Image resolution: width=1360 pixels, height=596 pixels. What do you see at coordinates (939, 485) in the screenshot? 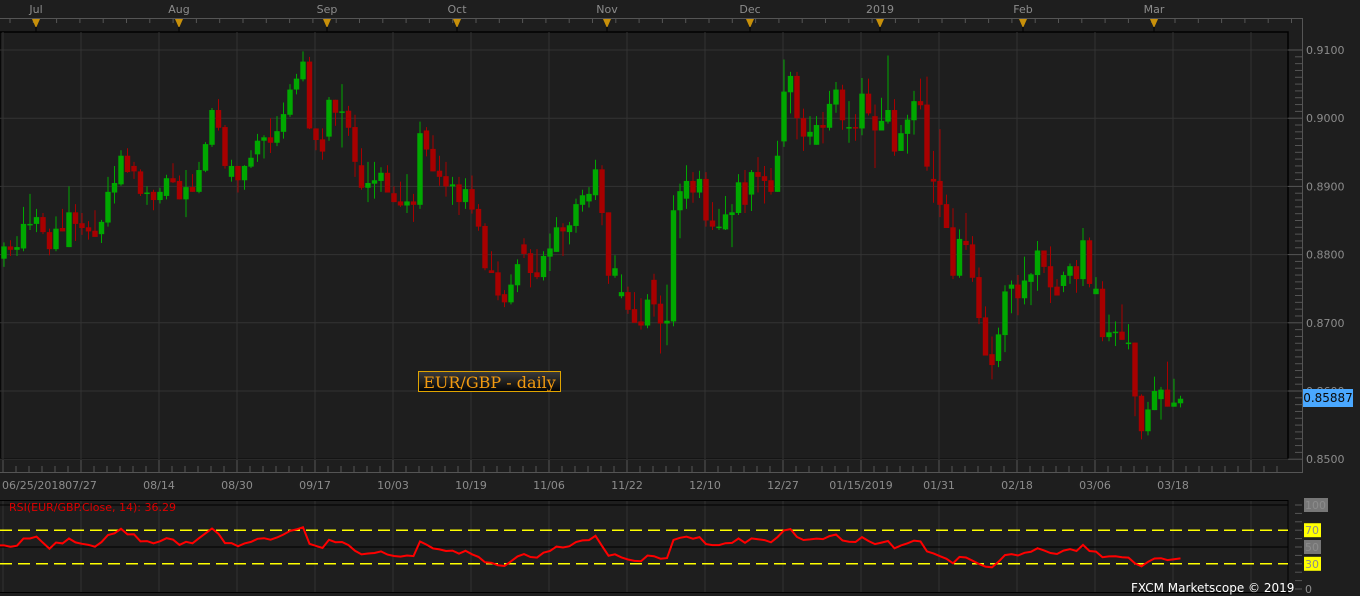
I see `time-axis-label: 01/31` at bounding box center [939, 485].